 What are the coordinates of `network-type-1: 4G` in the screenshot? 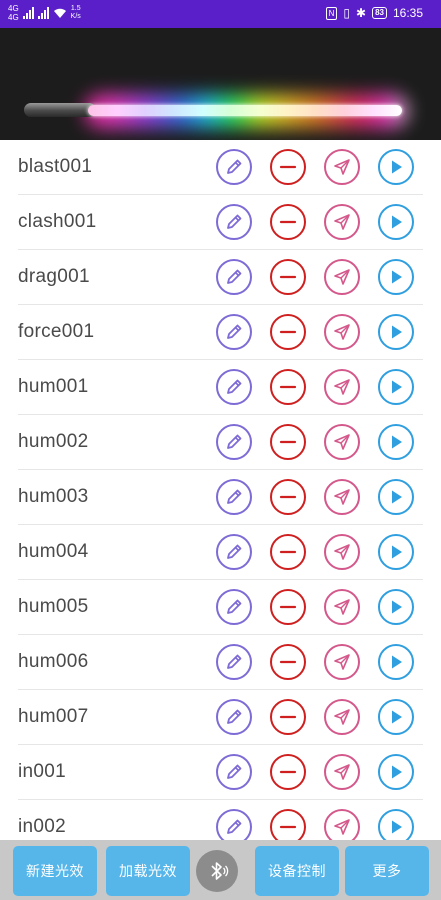 It's located at (13, 8).